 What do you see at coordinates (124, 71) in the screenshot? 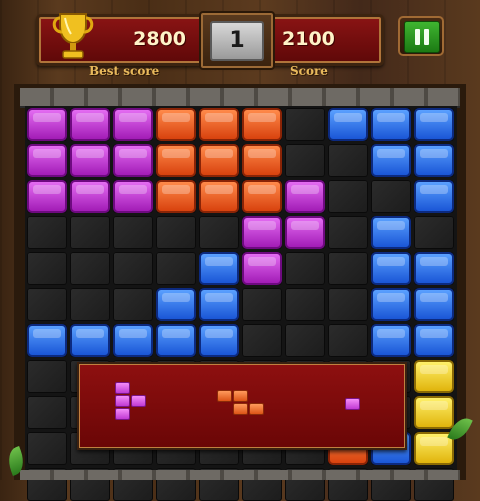
I see `best-score-label: Best score` at bounding box center [124, 71].